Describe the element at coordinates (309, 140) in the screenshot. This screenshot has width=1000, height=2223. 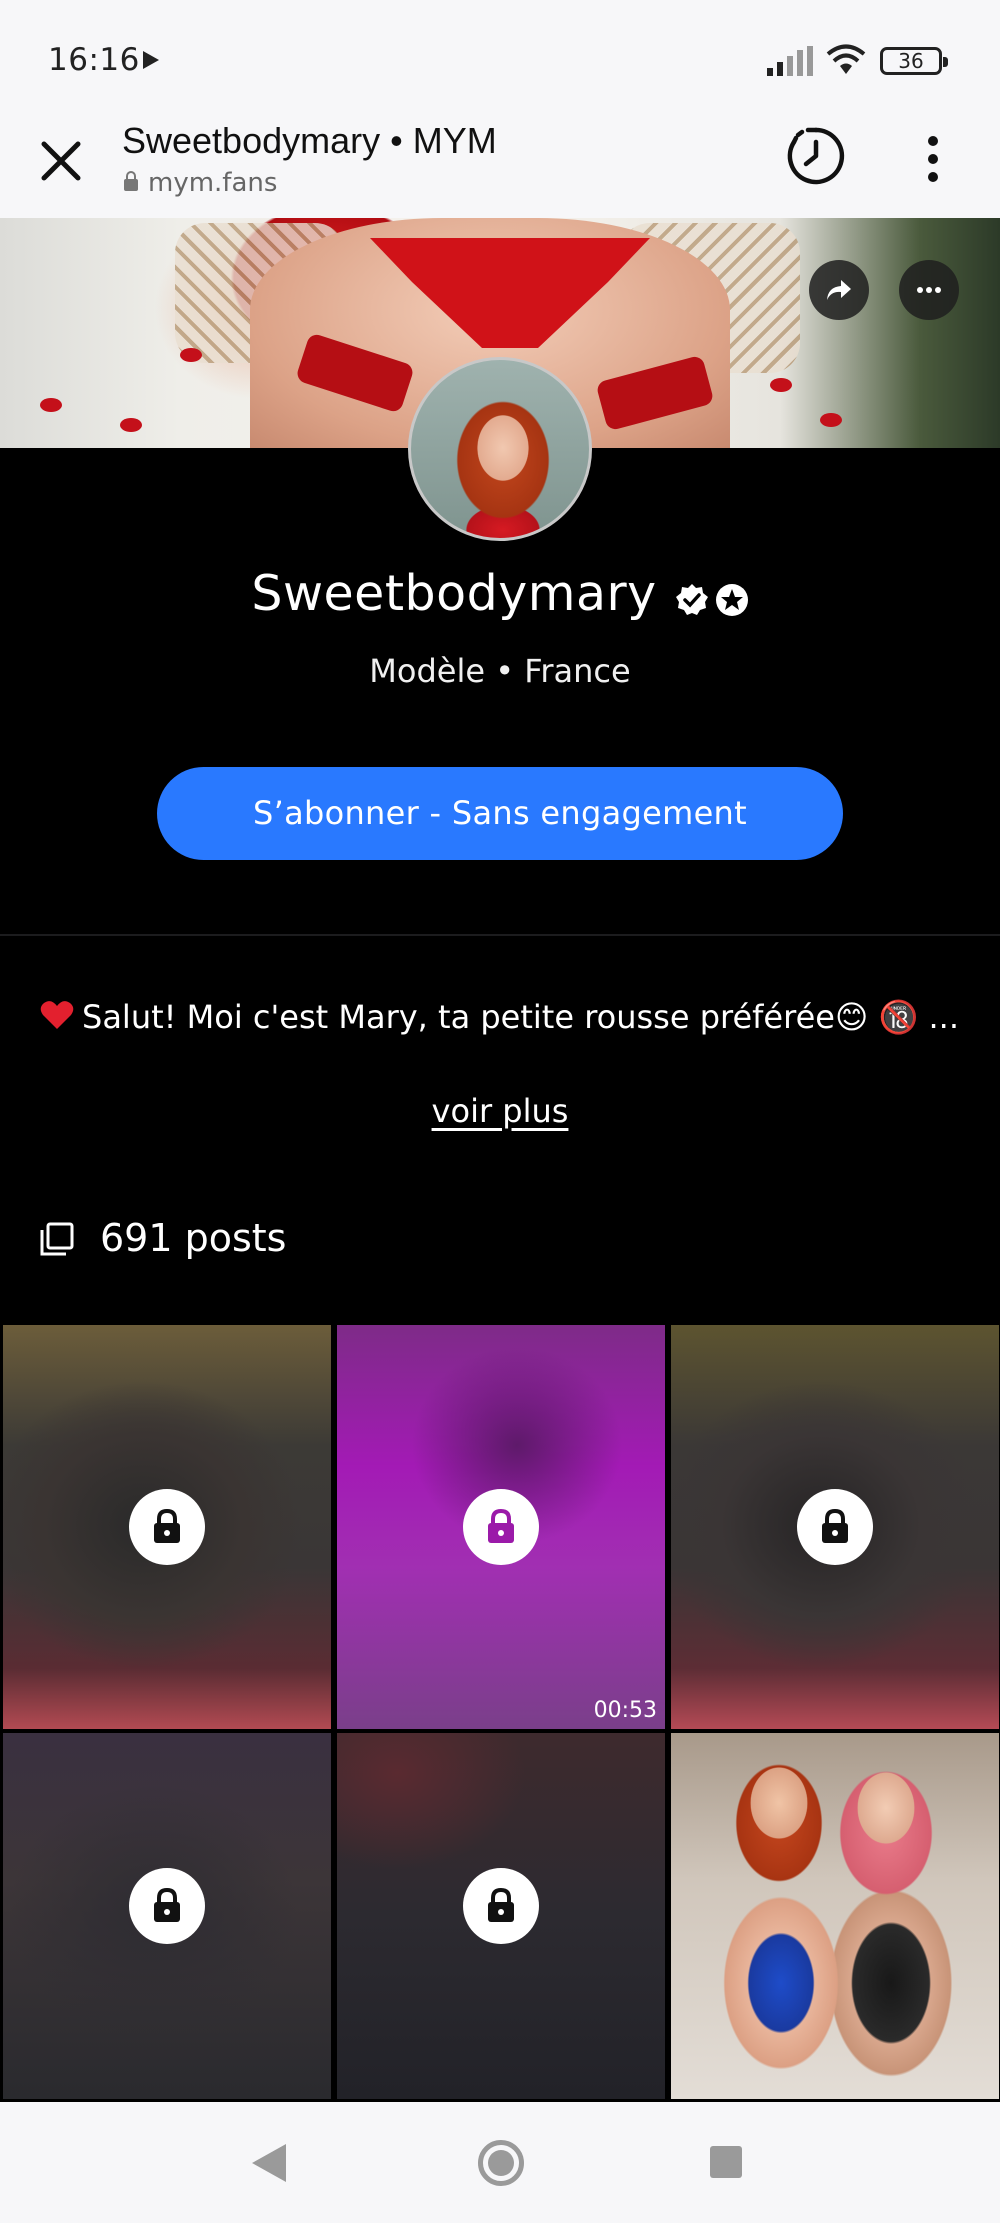
I see `page-title: Sweetbodymary • MYM` at that location.